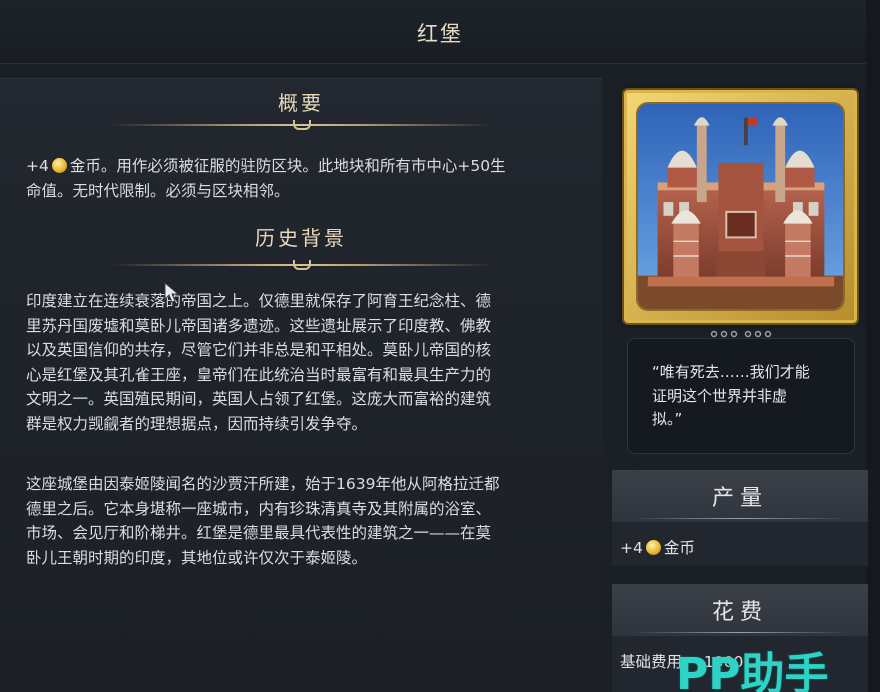 This screenshot has width=880, height=692. I want to click on quote-line: 拟。”, so click(667, 419).